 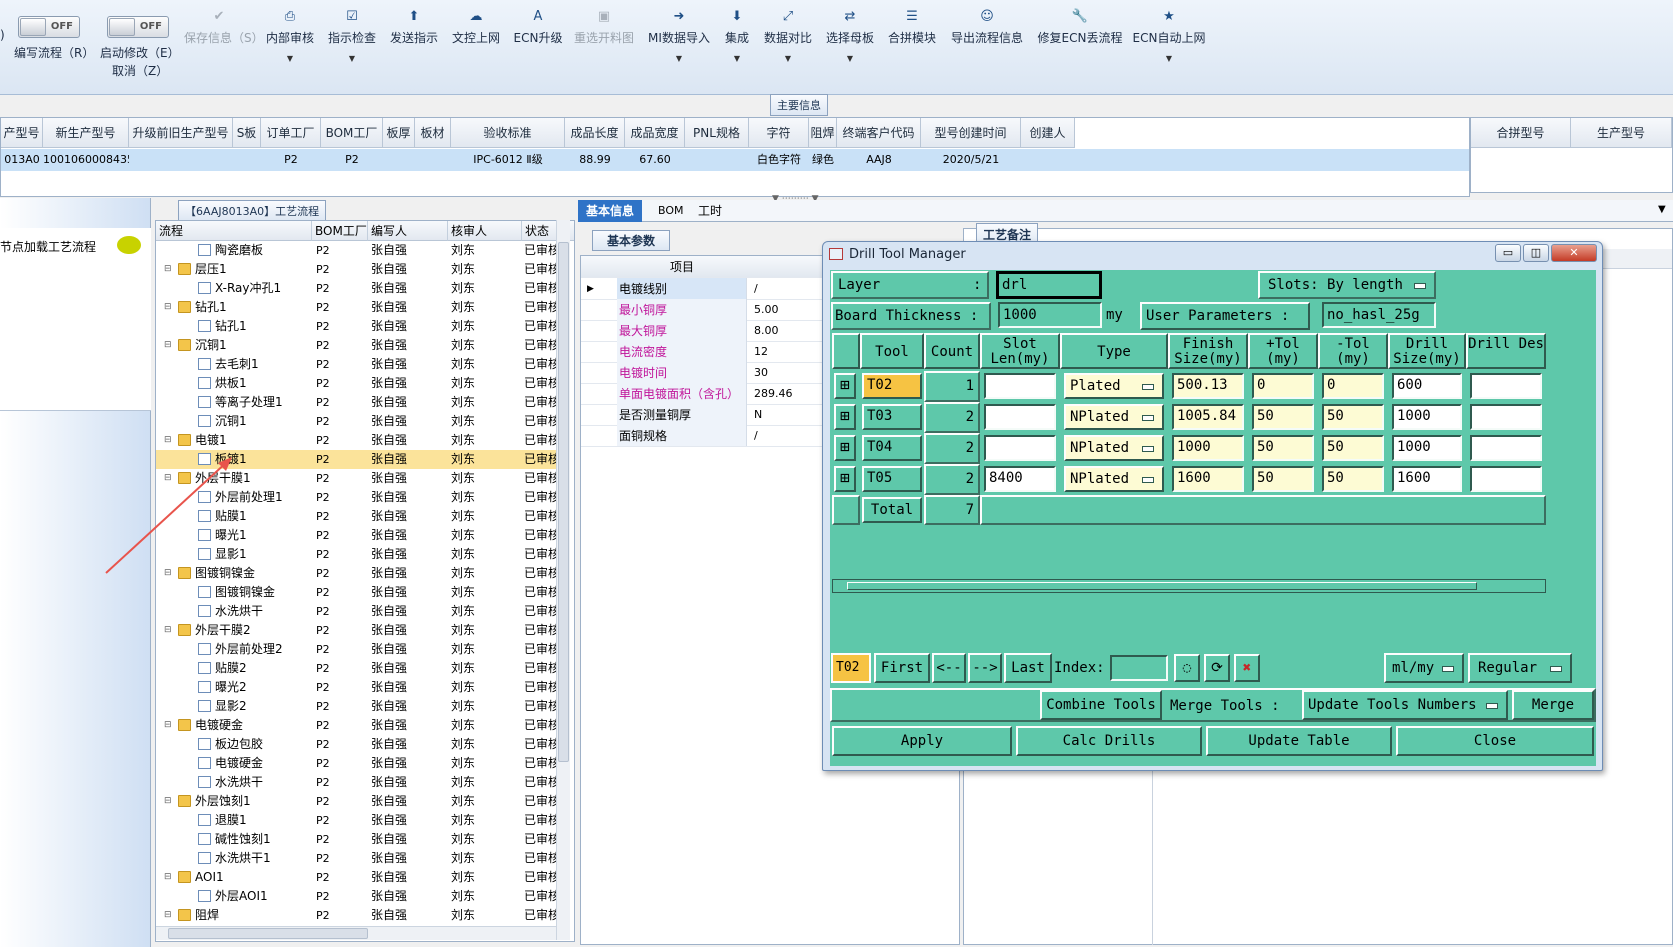 I want to click on column-header: Tool, so click(x=892, y=351).